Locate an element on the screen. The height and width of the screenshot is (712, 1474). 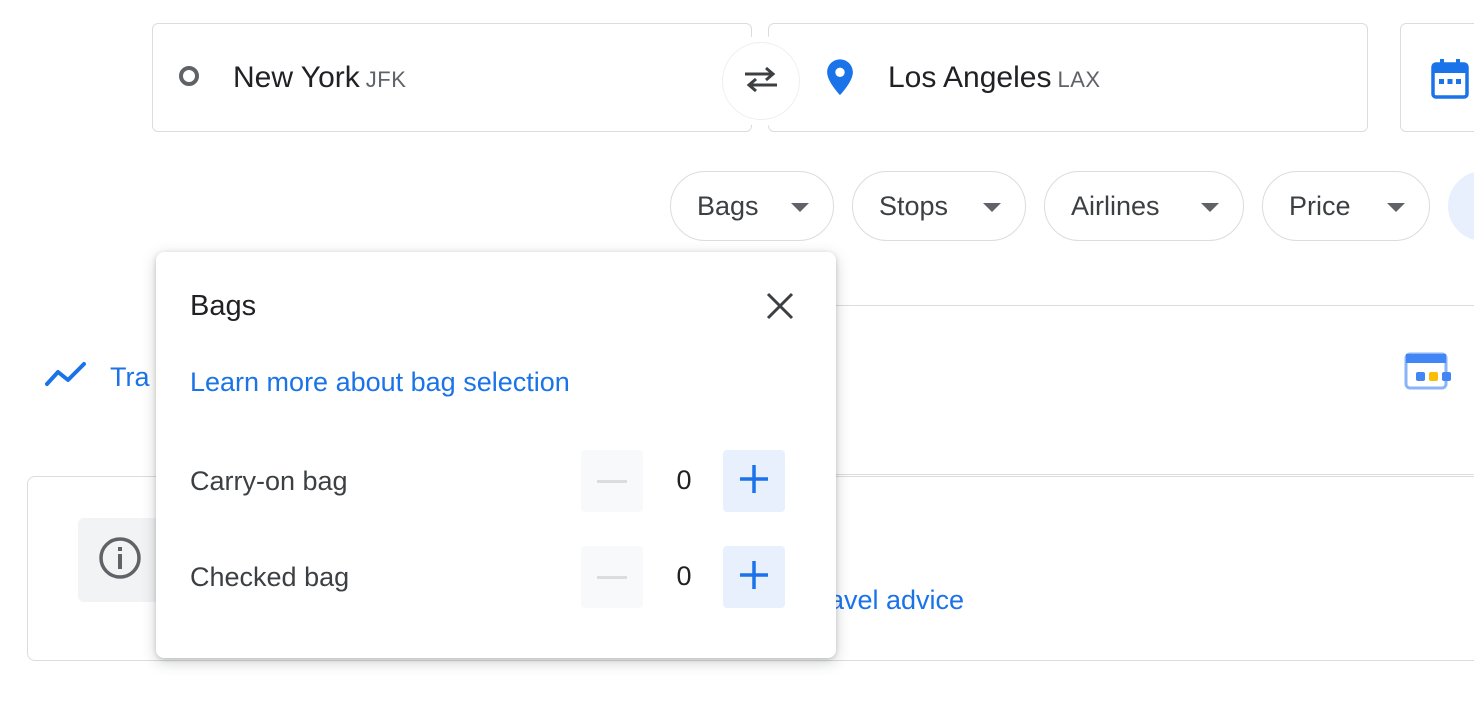
close-button is located at coordinates (780, 306).